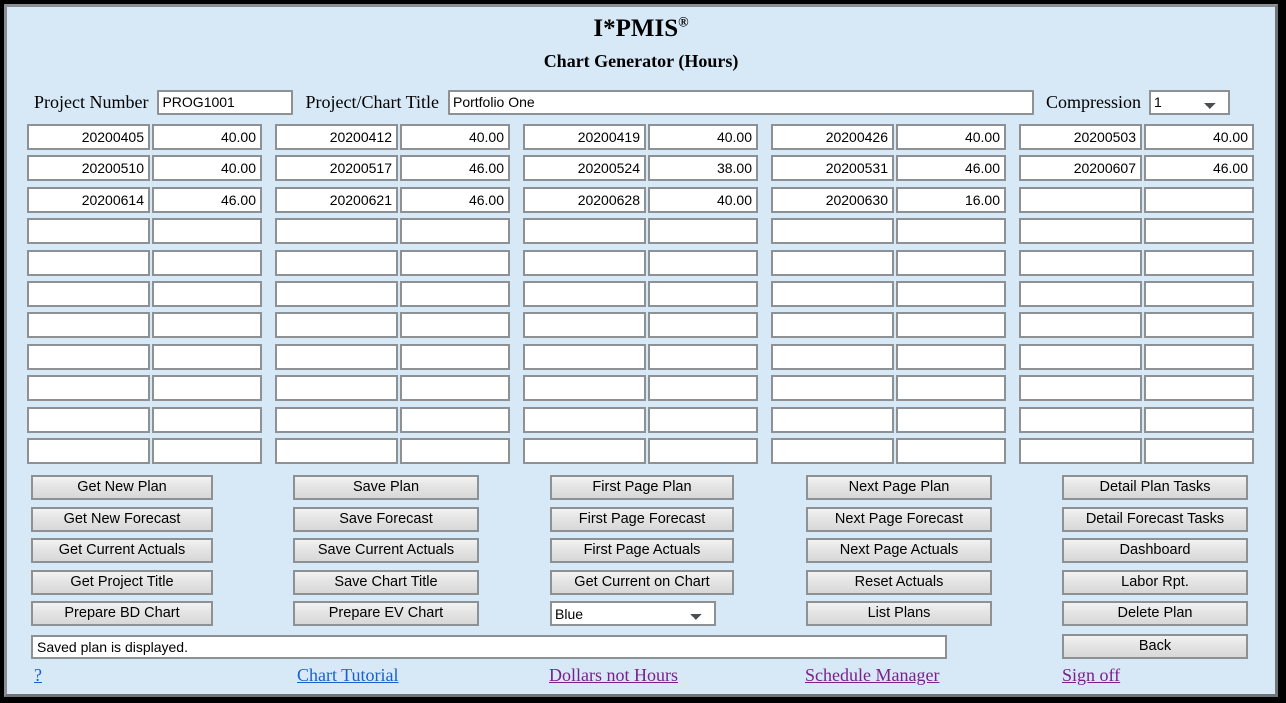 This screenshot has height=703, width=1286. I want to click on first-page-forecast-button: First Page Forecast, so click(642, 519).